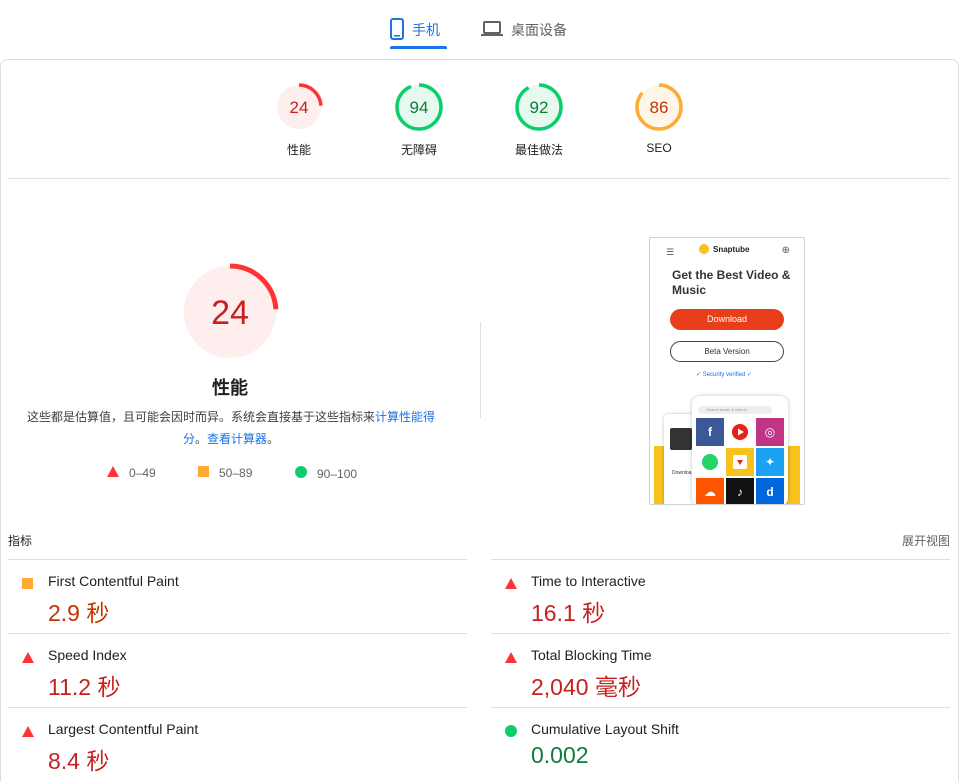  Describe the element at coordinates (479, 178) in the screenshot. I see `summary-divider` at that location.